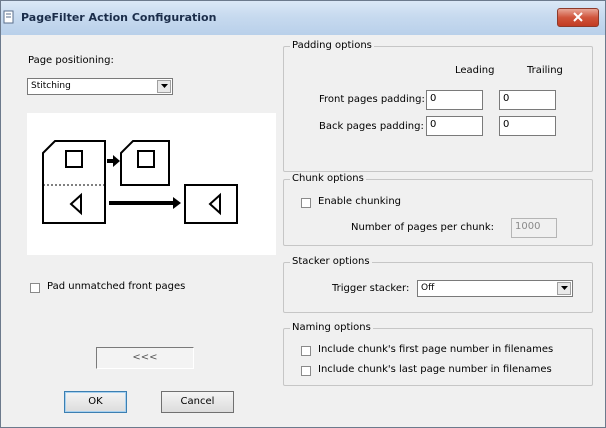  Describe the element at coordinates (145, 358) in the screenshot. I see `collapse-button: <<<` at that location.